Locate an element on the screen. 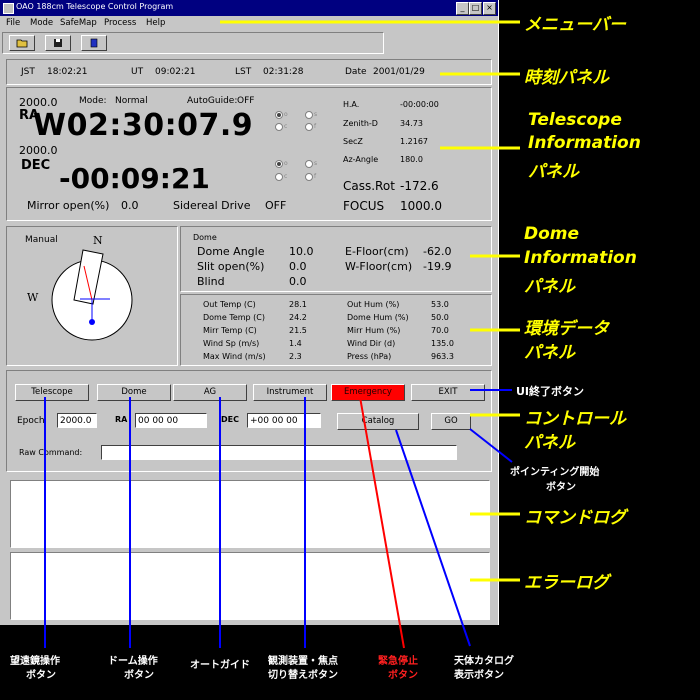 This screenshot has width=700, height=700. annotation-instrument: 切り替えボタン is located at coordinates (303, 675).